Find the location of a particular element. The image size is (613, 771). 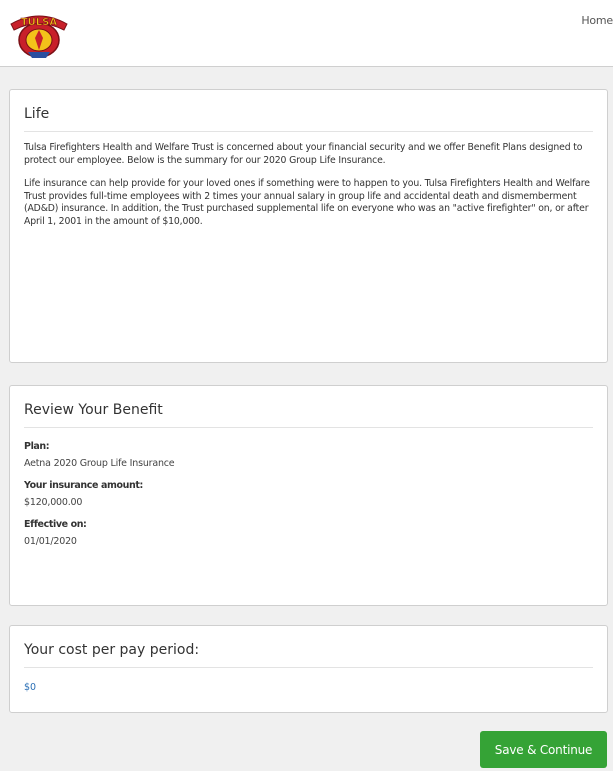

cost-panel-body: $0 is located at coordinates (308, 685).